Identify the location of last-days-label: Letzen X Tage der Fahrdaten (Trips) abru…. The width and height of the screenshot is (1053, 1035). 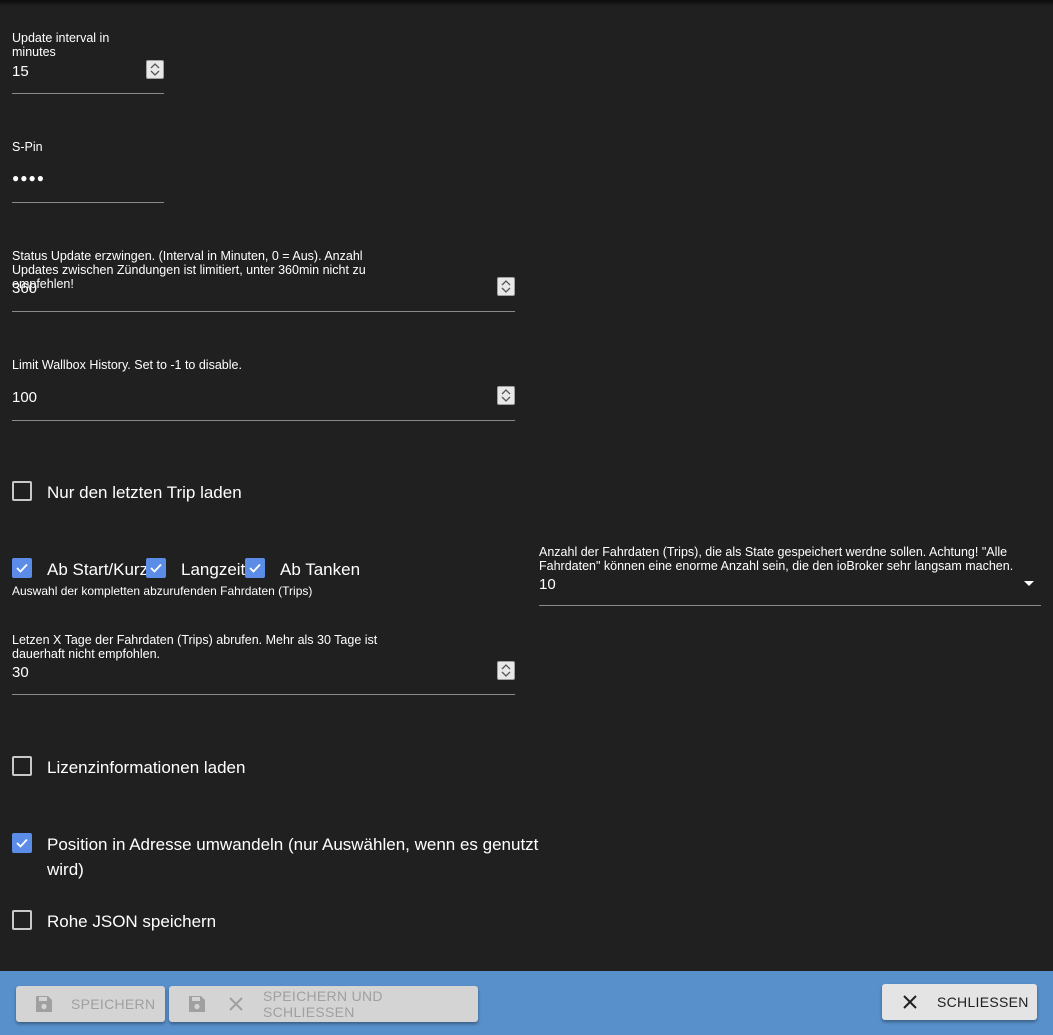
(195, 647).